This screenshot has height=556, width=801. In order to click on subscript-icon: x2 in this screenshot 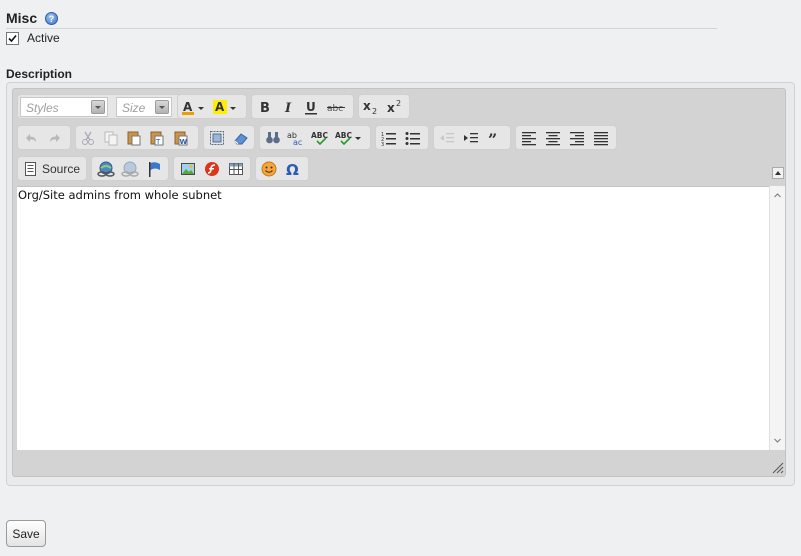, I will do `click(372, 107)`.